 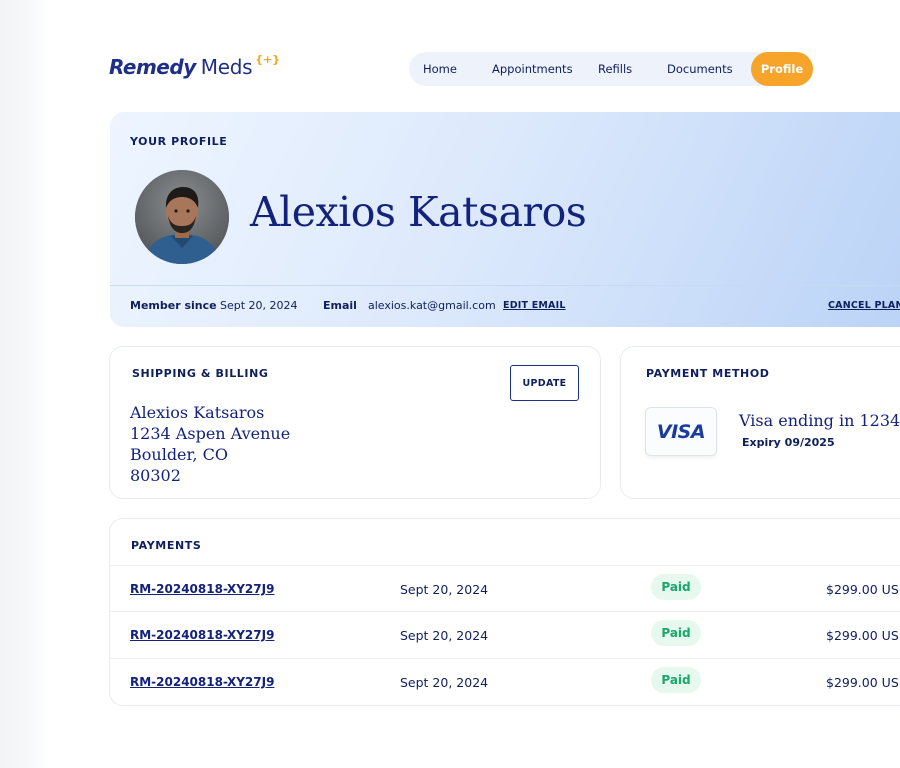 I want to click on logo-plus-icon: {+}, so click(x=268, y=59).